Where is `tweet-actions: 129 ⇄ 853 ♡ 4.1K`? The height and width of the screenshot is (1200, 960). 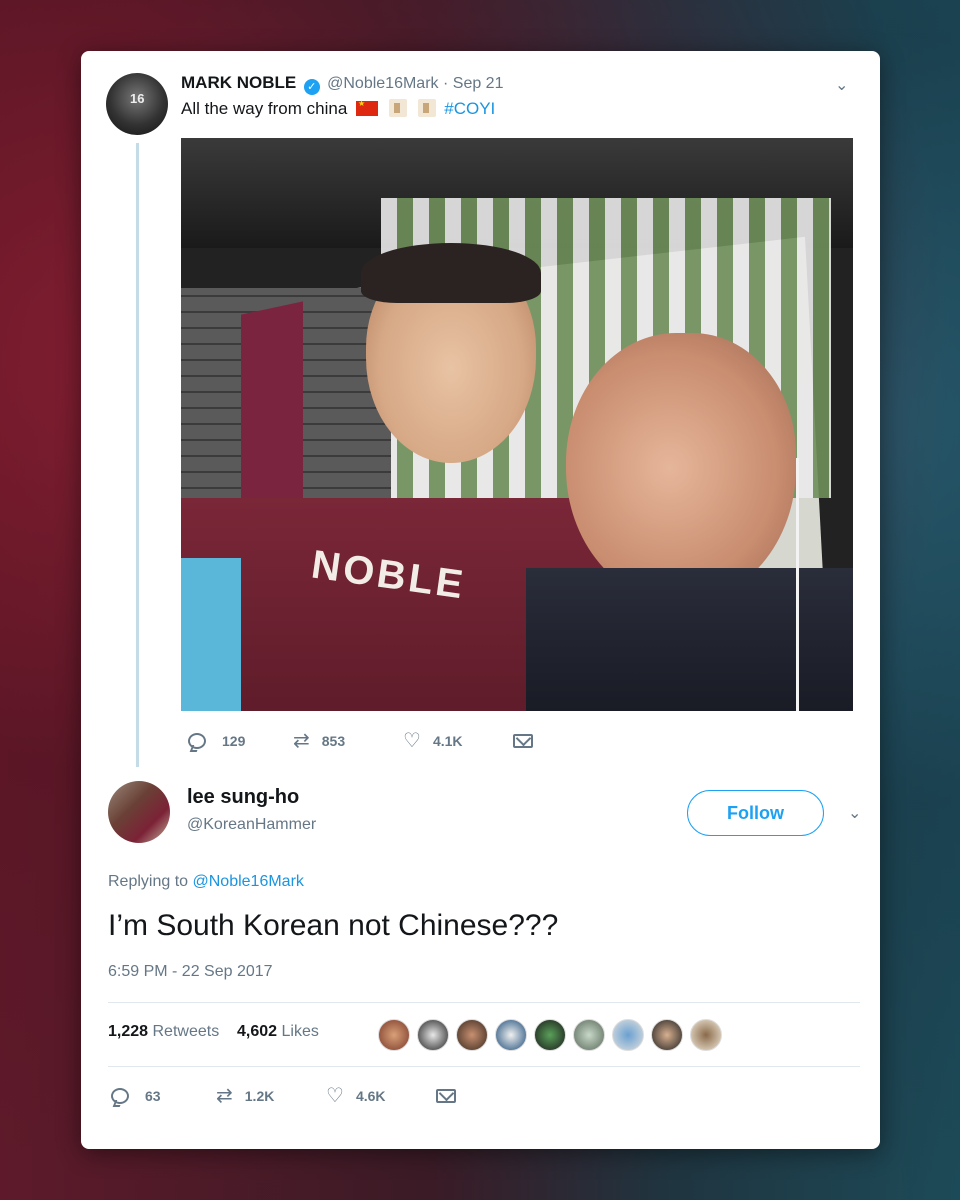 tweet-actions: 129 ⇄ 853 ♡ 4.1K is located at coordinates (360, 741).